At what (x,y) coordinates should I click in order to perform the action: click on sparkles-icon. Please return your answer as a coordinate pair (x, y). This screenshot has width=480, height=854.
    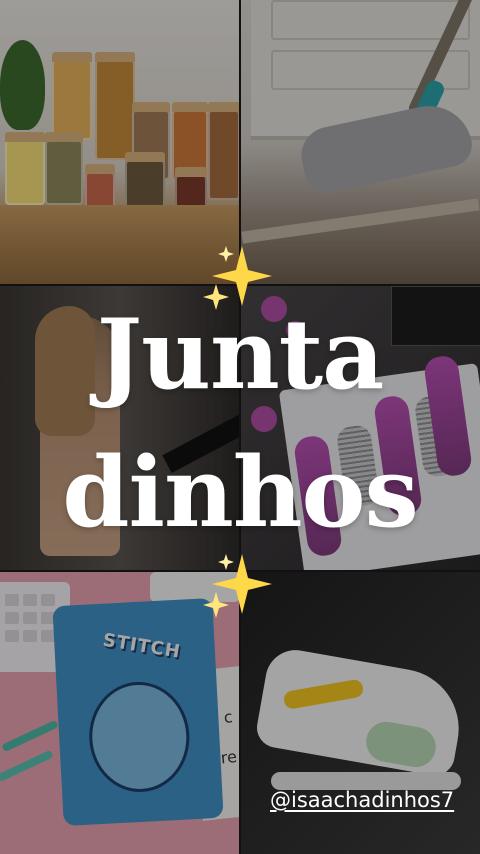
    Looking at the image, I should click on (237, 586).